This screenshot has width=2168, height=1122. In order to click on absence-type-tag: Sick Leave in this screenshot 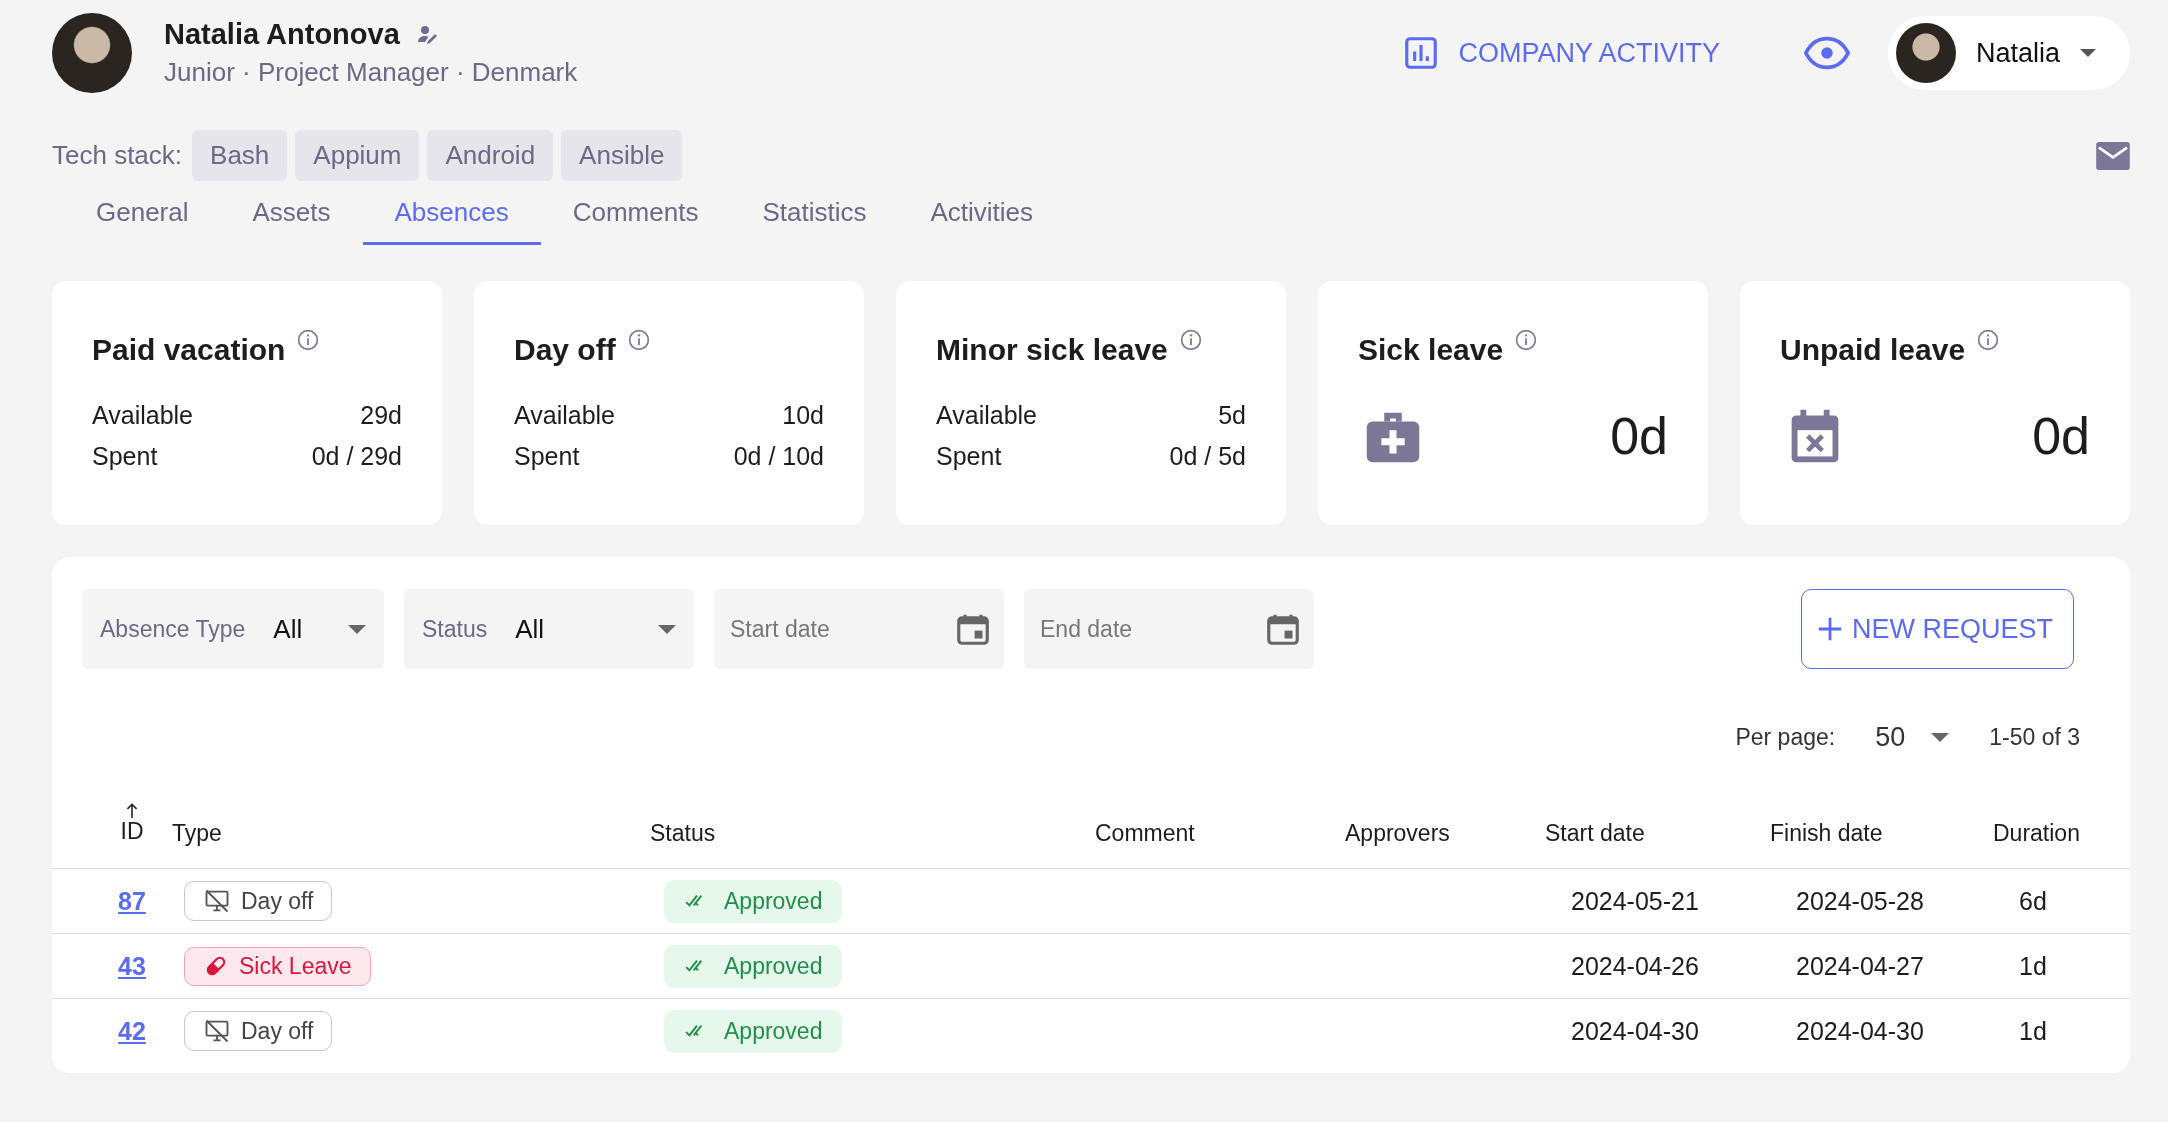, I will do `click(277, 966)`.